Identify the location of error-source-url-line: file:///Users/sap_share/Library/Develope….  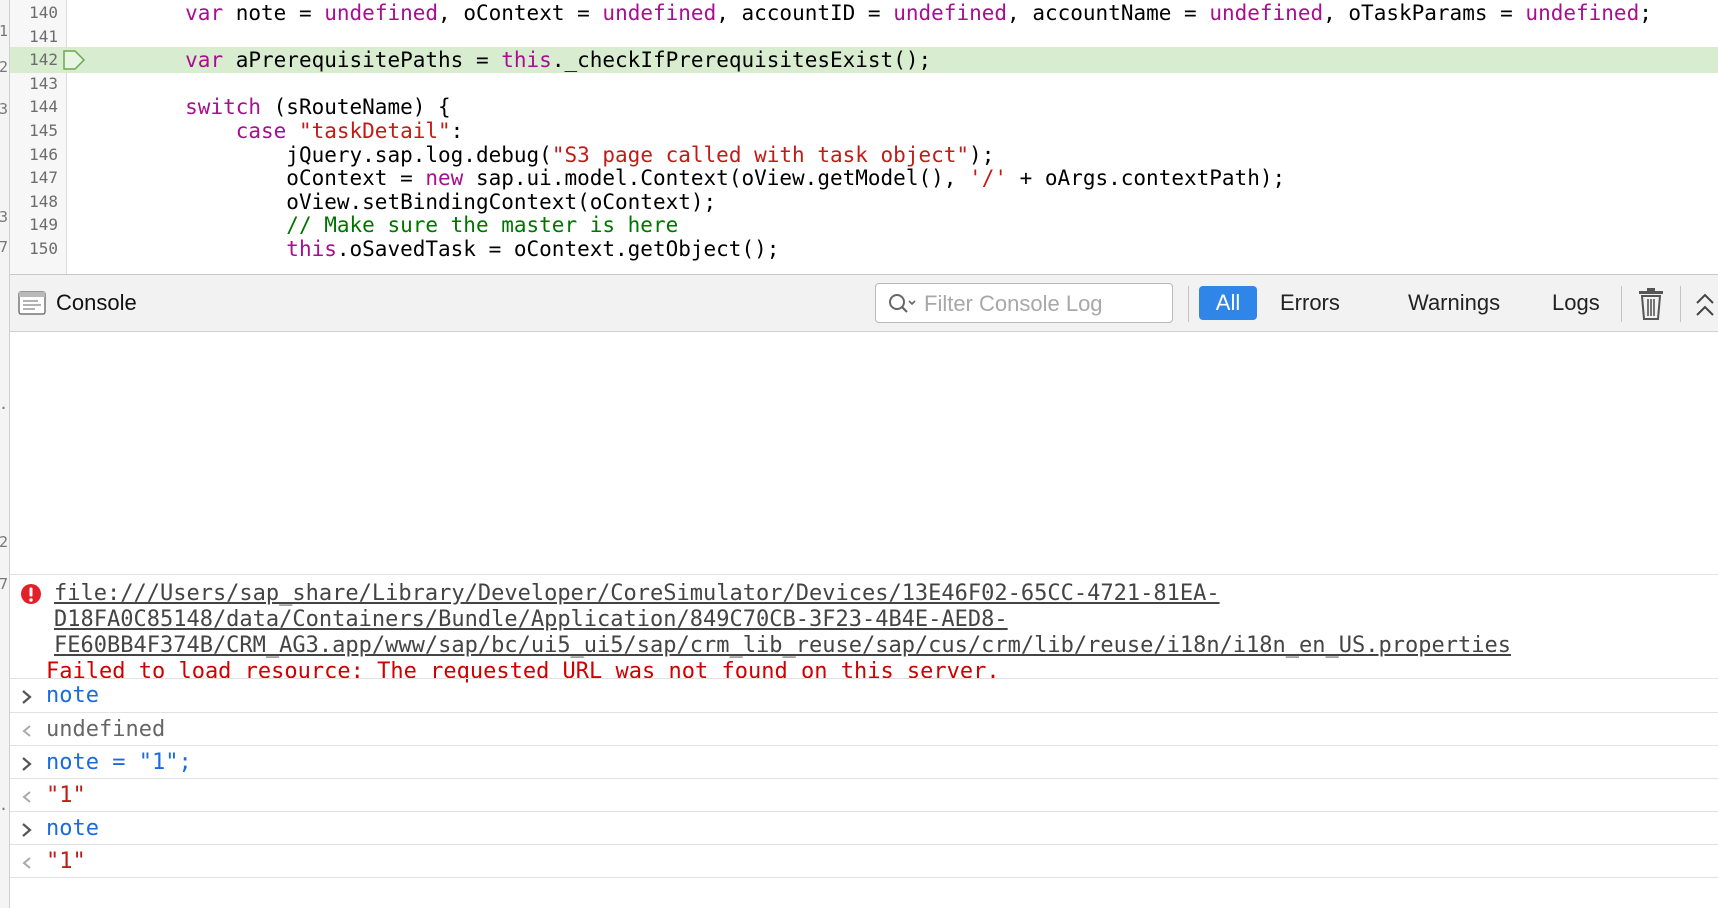
(637, 594).